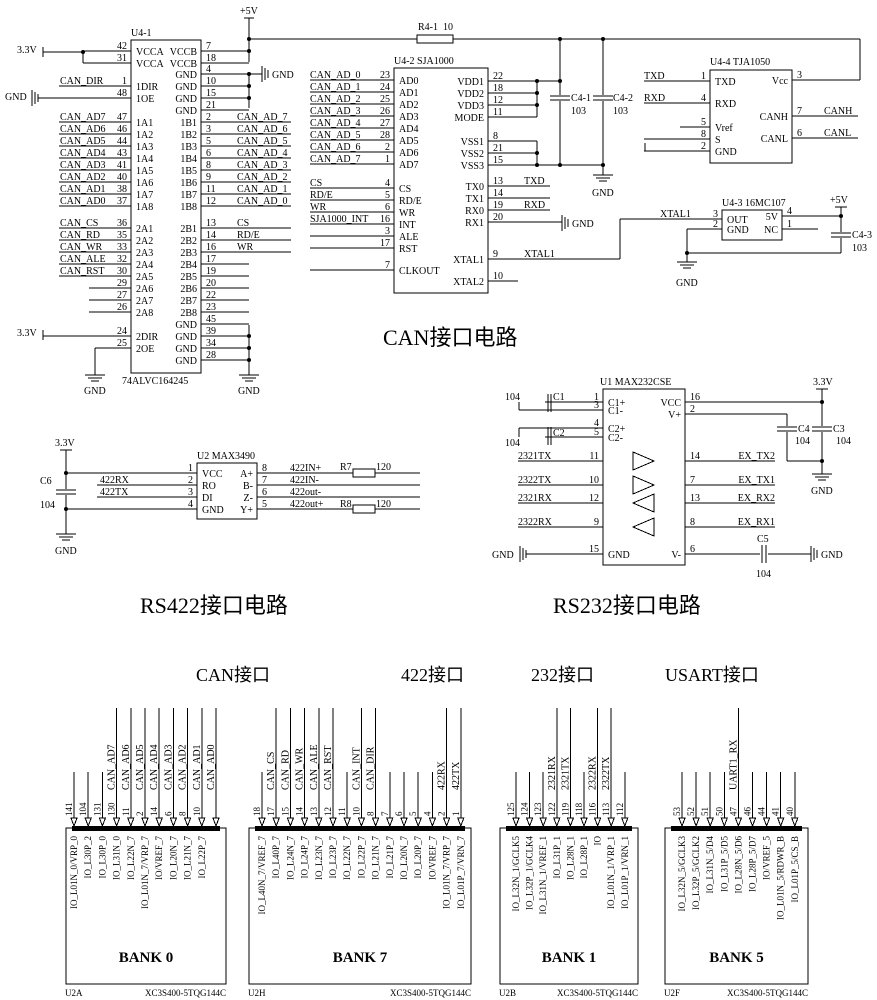 This screenshot has height=1000, width=877. I want to click on pin-name: TX1, so click(475, 199).